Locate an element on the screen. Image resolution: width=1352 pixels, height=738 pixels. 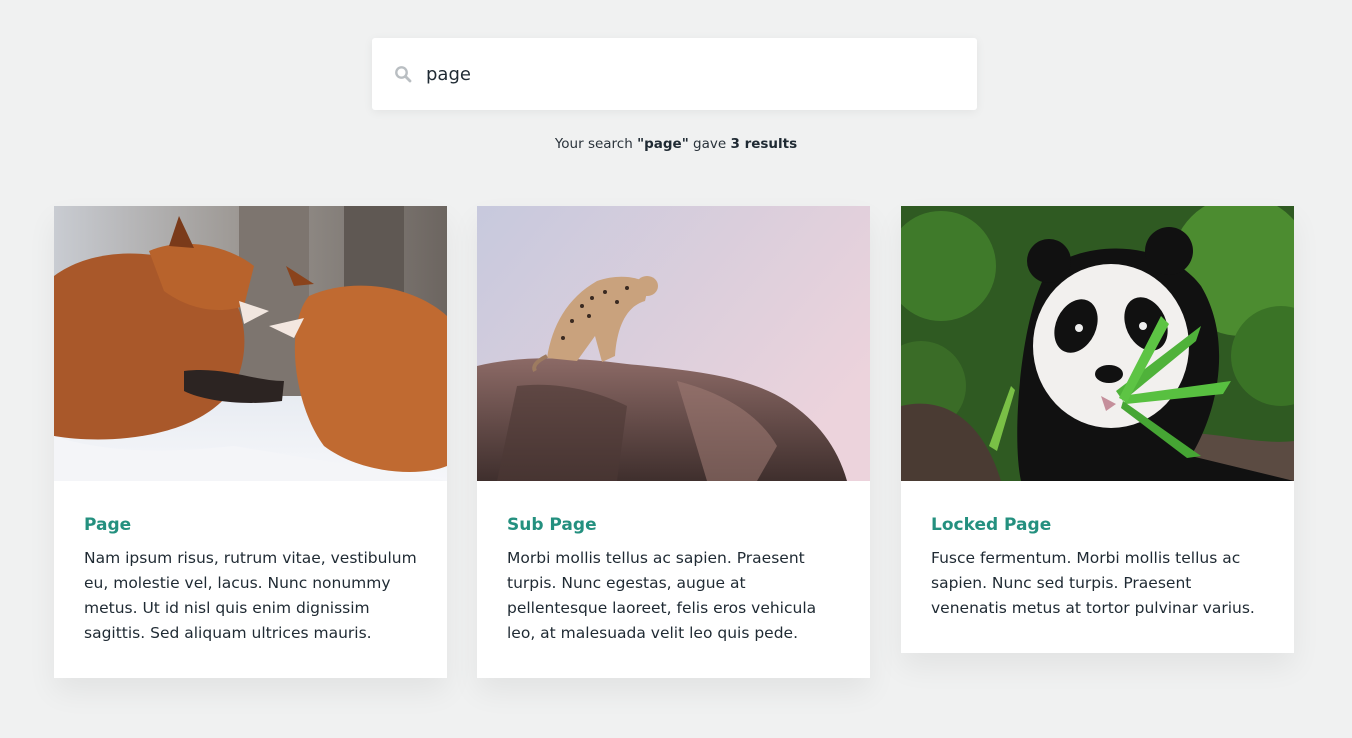
result-summary: Your search "page" gave 3 results is located at coordinates (676, 144).